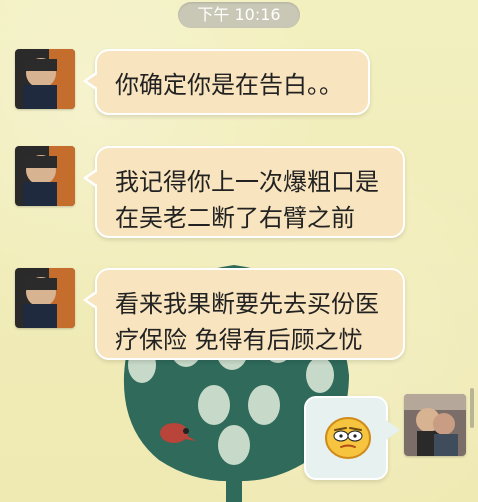  I want to click on message-bubble: 我记得你上一次爆粗口是在吴老二断了右臂之前, so click(244, 192).